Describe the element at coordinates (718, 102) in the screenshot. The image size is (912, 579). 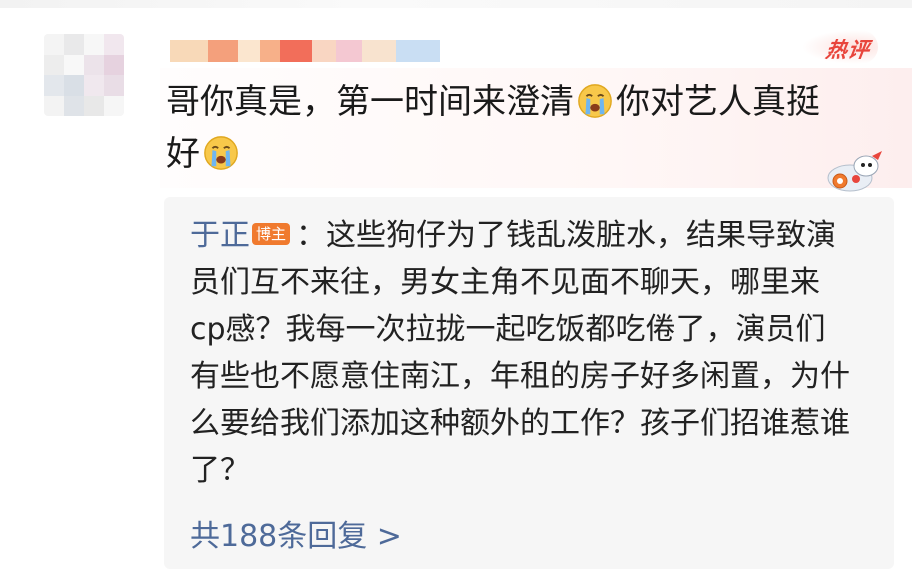
I see `comment-text-part2: 你对艺人真挺` at that location.